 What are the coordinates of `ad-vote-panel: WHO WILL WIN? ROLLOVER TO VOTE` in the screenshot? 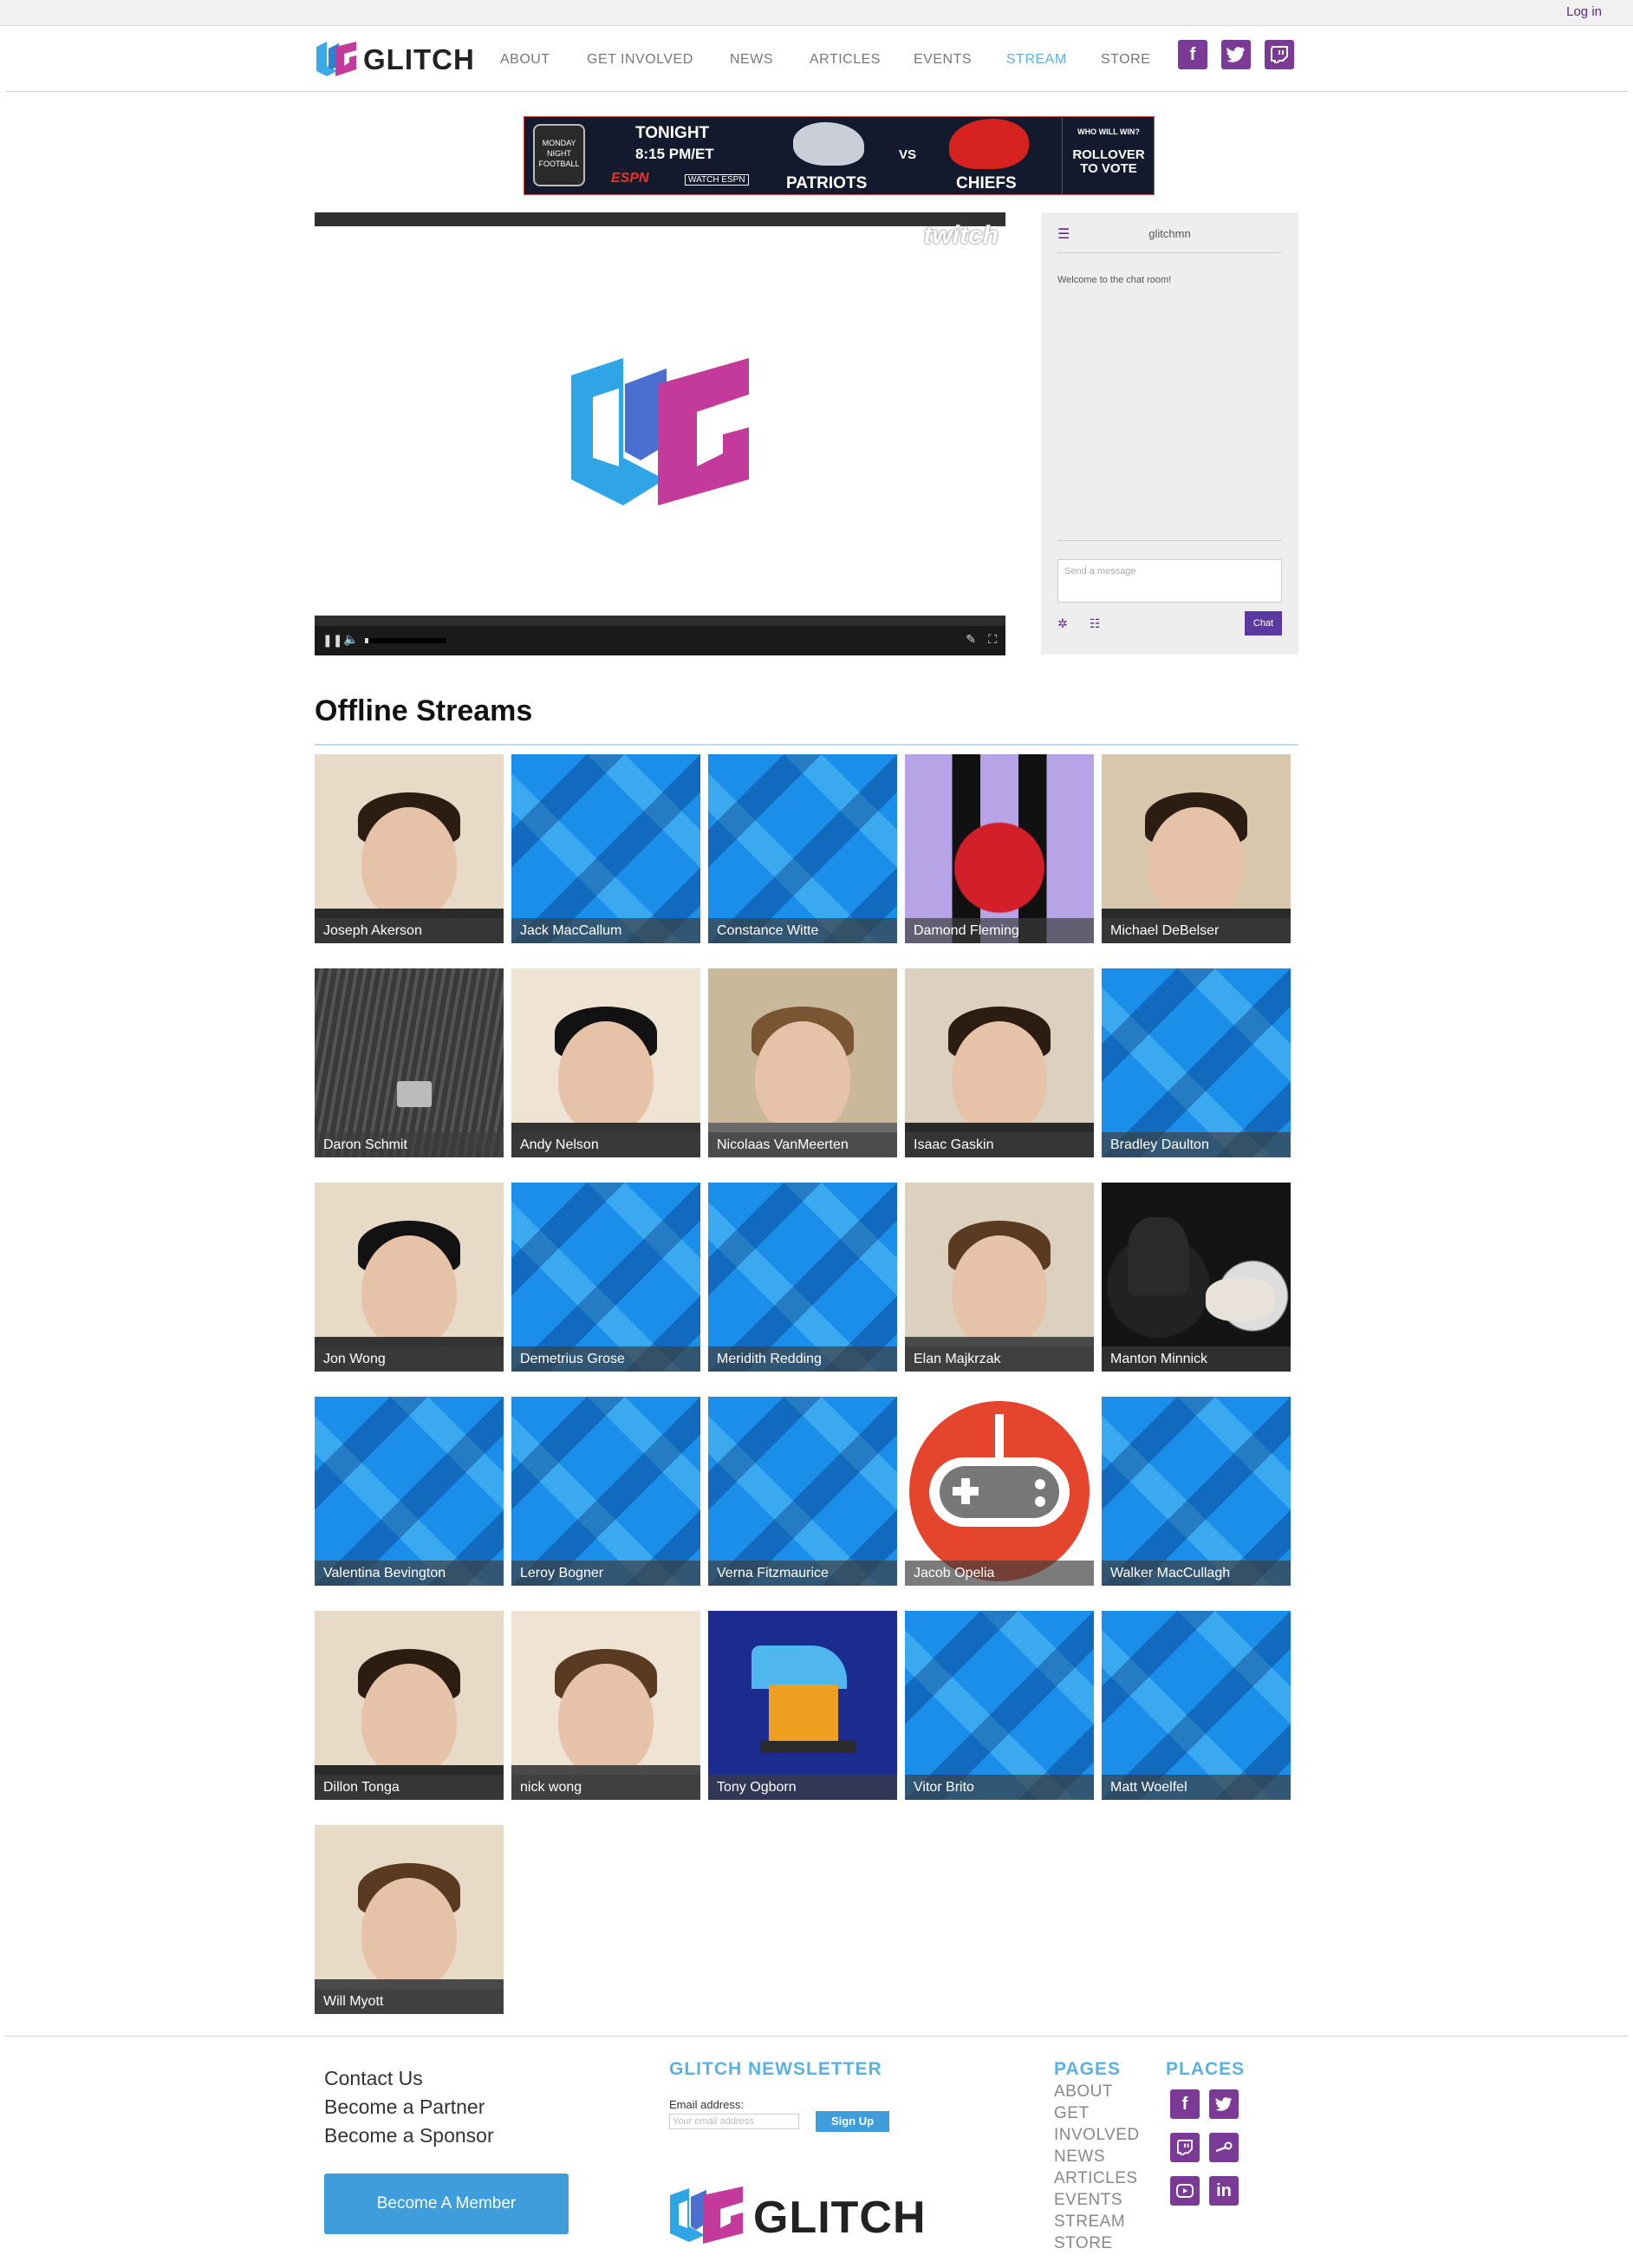 It's located at (1108, 155).